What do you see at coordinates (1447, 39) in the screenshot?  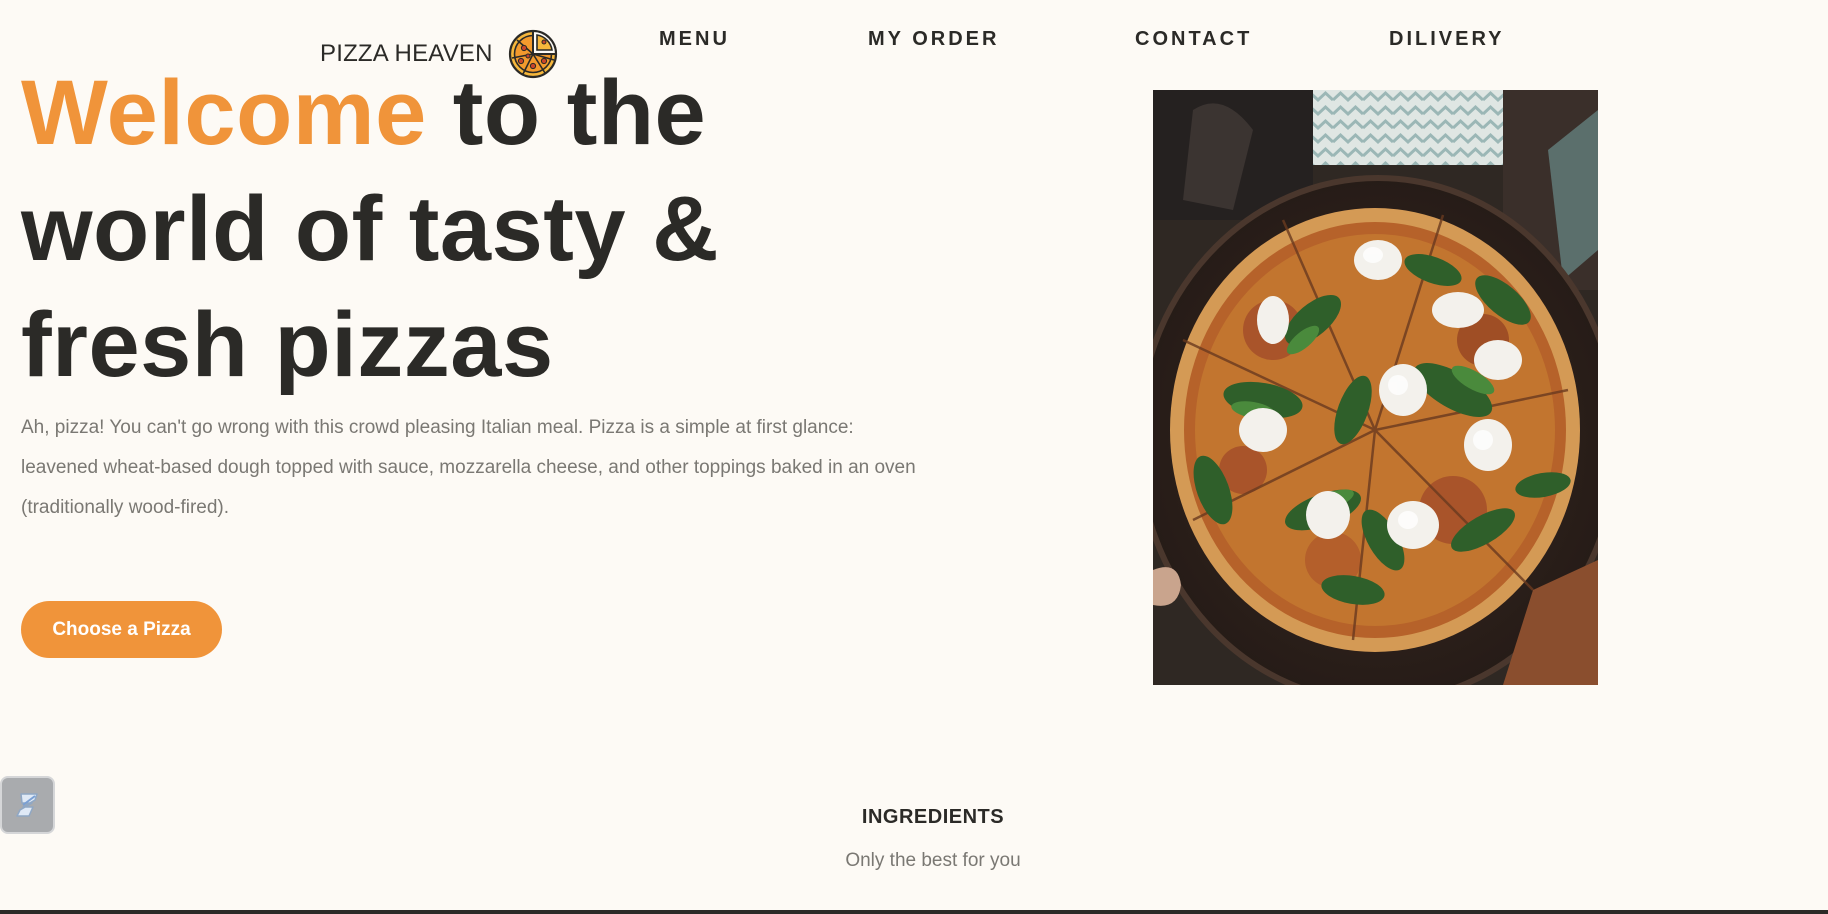 I see `nav-dilivery: DILIVERY` at bounding box center [1447, 39].